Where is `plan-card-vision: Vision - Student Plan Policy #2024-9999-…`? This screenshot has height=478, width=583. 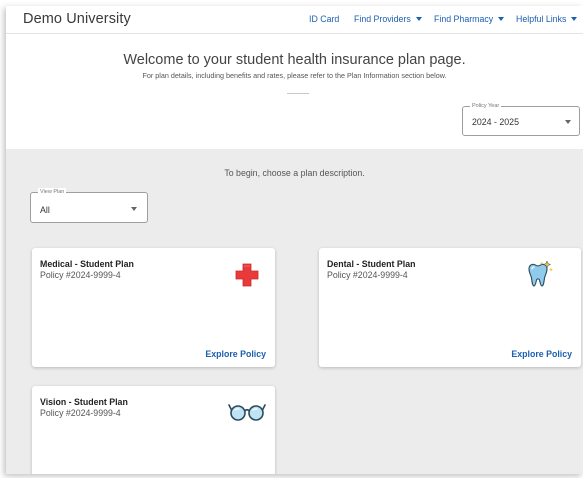 plan-card-vision: Vision - Student Plan Policy #2024-9999-… is located at coordinates (153, 430).